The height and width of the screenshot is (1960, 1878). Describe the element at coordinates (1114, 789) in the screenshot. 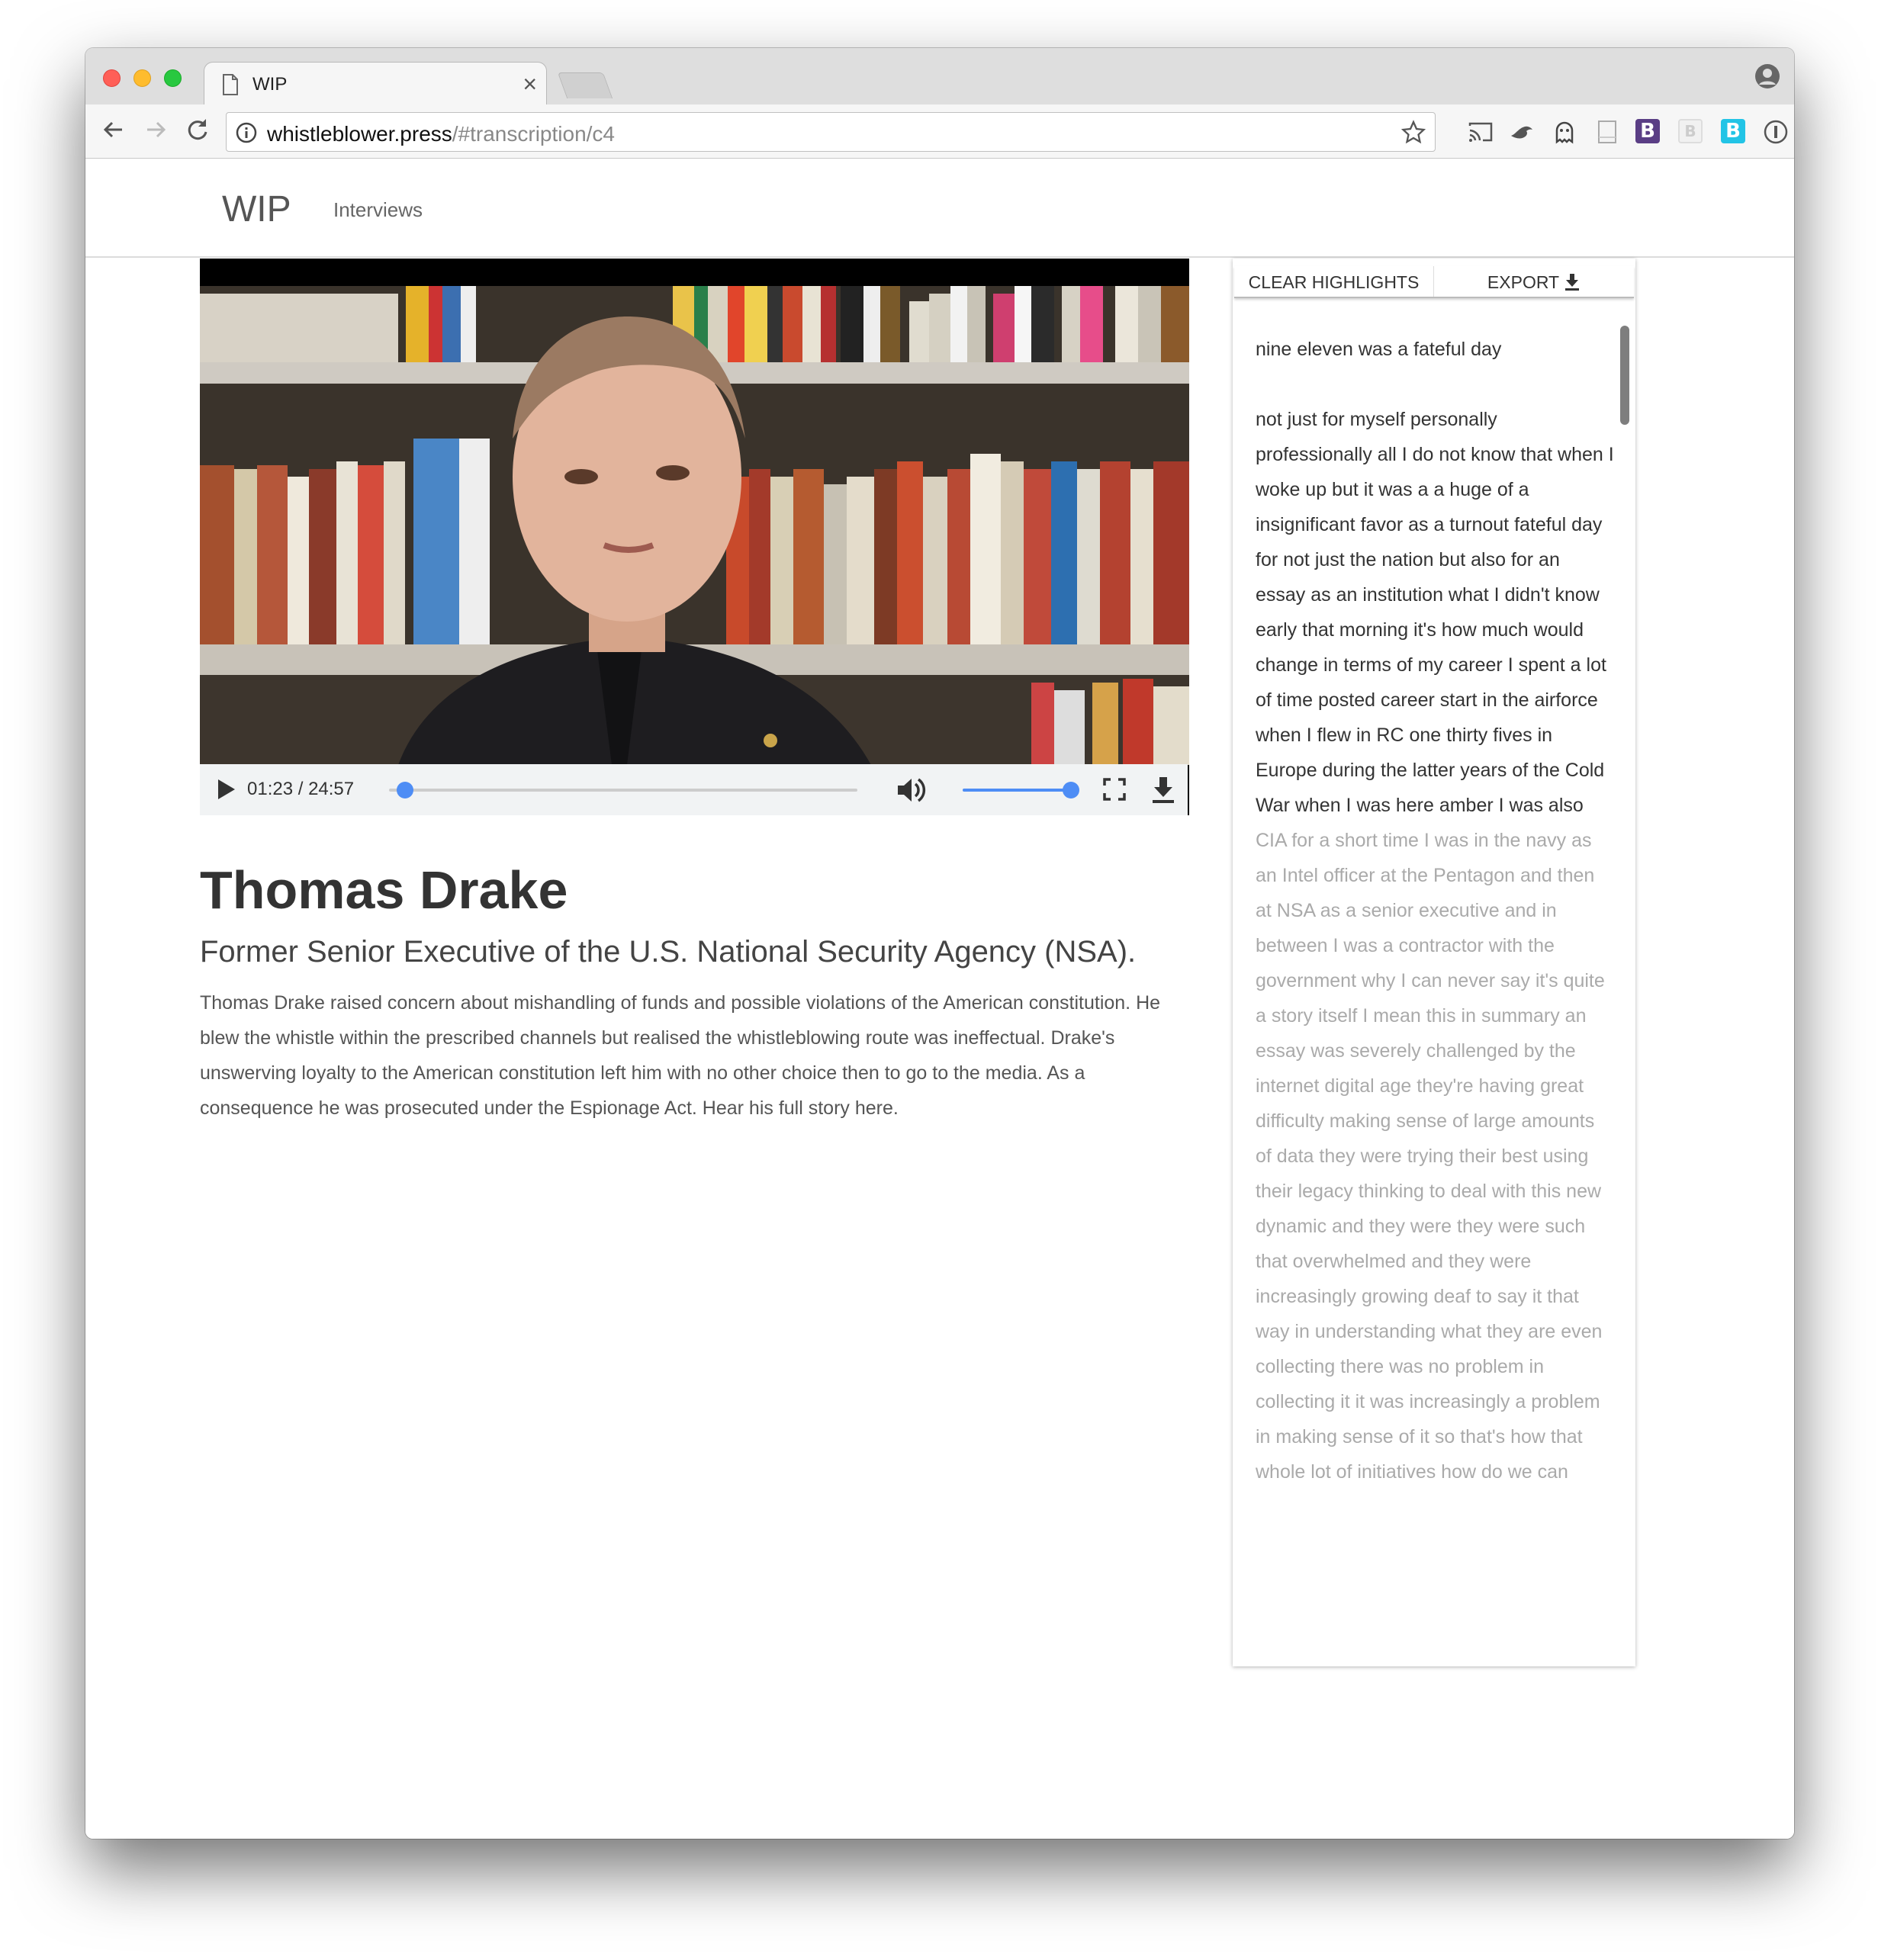

I see `fullscreen-icon` at that location.